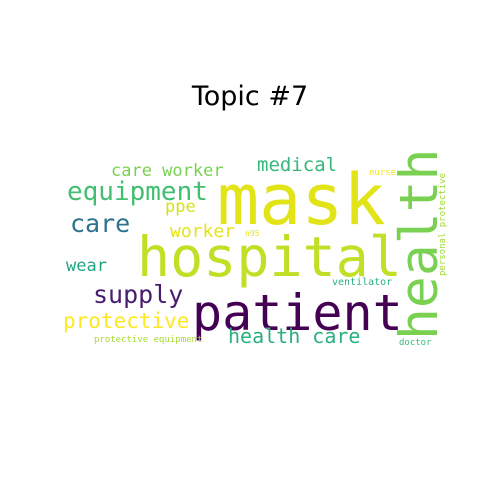 This screenshot has width=500, height=500. What do you see at coordinates (126, 321) in the screenshot?
I see `word-protective: protective` at bounding box center [126, 321].